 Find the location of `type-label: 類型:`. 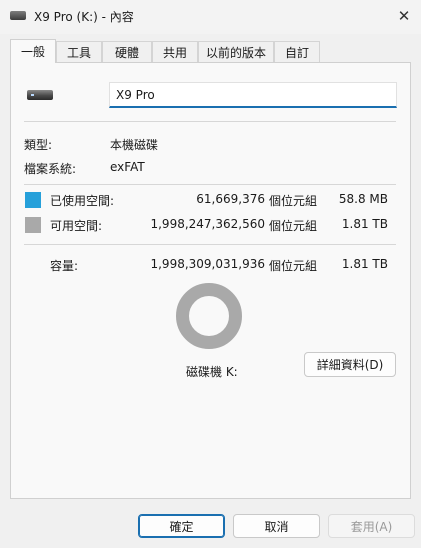

type-label: 類型: is located at coordinates (38, 145).